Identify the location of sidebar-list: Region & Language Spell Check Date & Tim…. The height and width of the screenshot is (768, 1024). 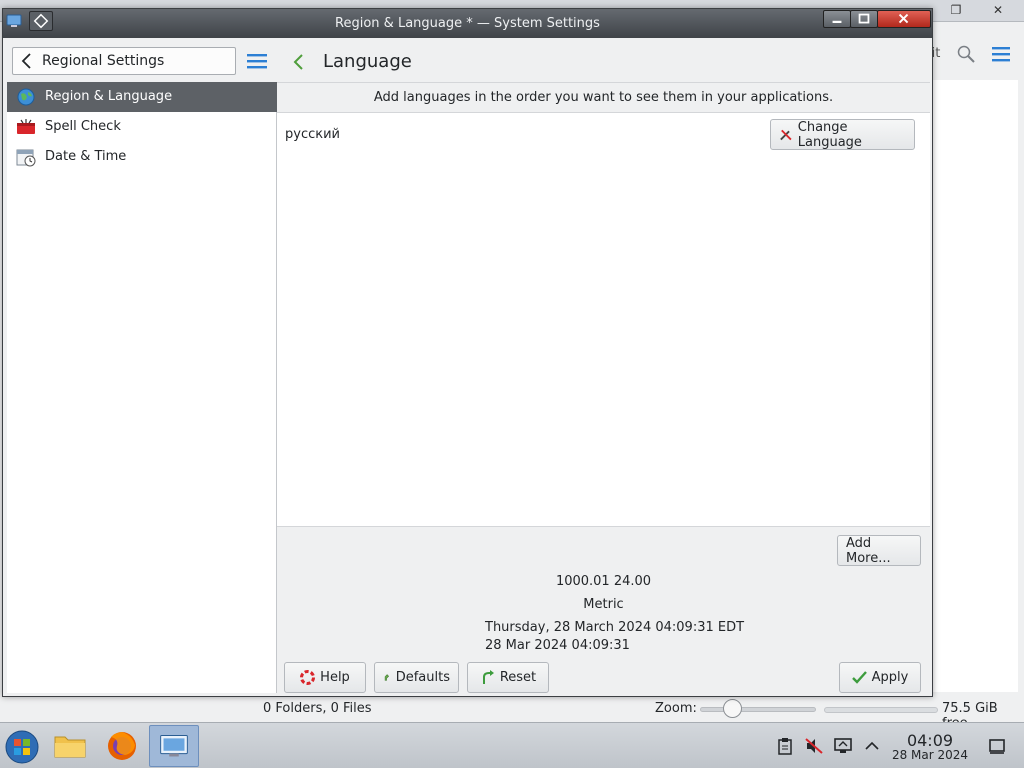
(142, 127).